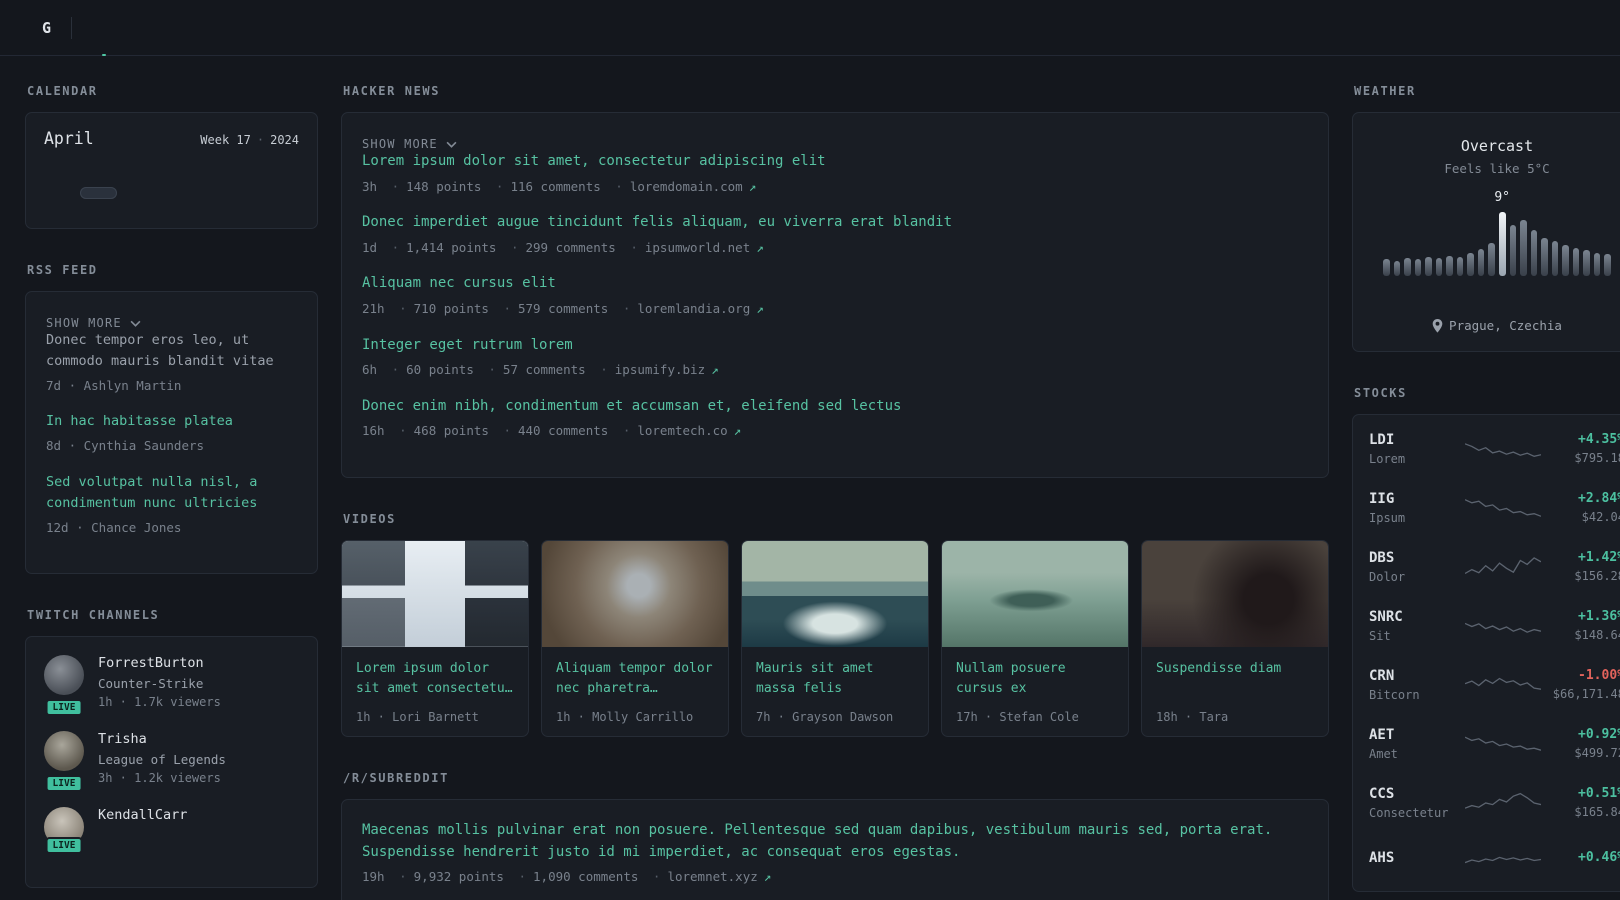  Describe the element at coordinates (370, 186) in the screenshot. I see `hn-item-time: 3h` at that location.